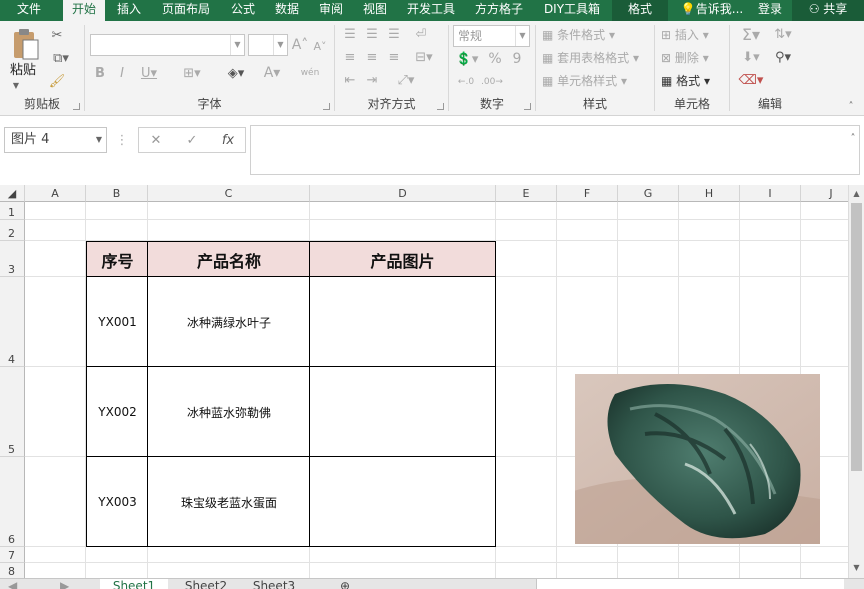  I want to click on delete-cells-button: ⊠ 删除 ▾, so click(685, 58).